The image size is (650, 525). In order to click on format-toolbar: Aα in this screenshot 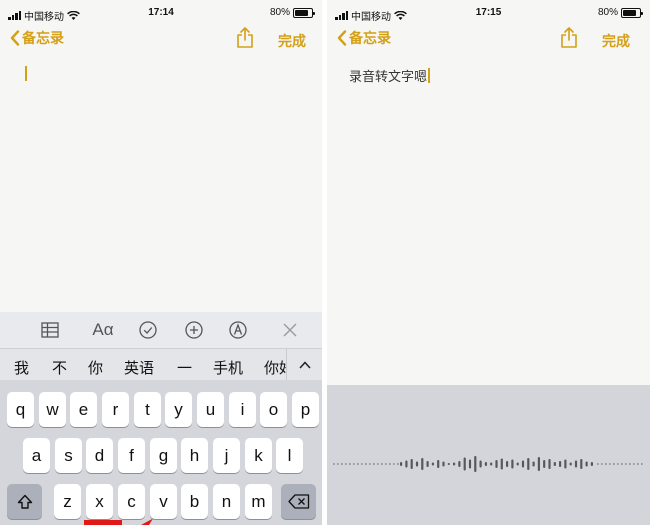, I will do `click(161, 330)`.